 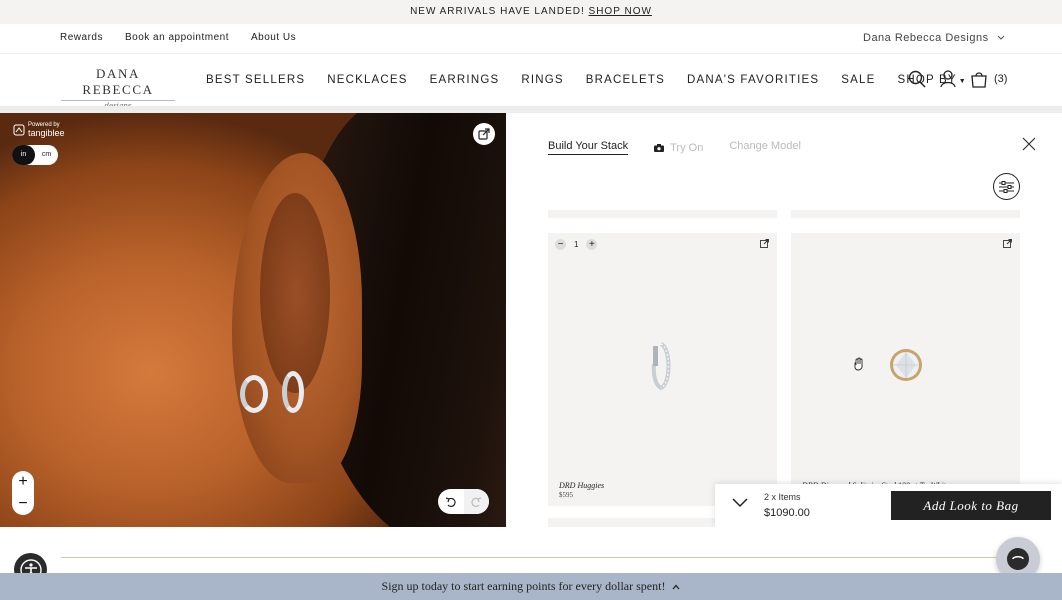 What do you see at coordinates (625, 80) in the screenshot?
I see `nav-bracelets: BRACELETS` at bounding box center [625, 80].